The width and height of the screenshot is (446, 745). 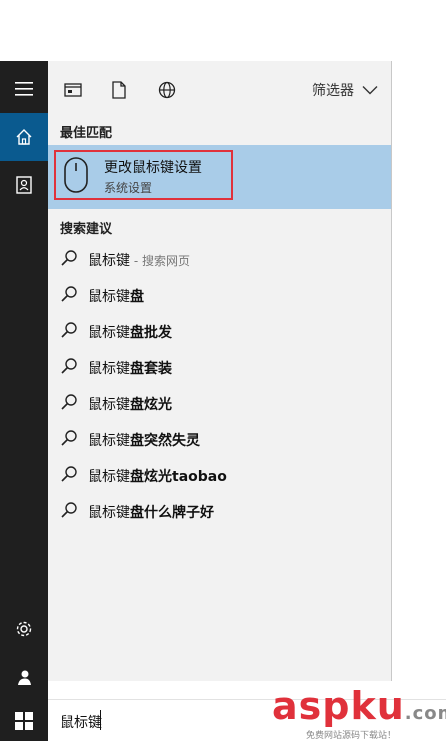 I want to click on best-match-title: 更改鼠标键设置, so click(x=153, y=168).